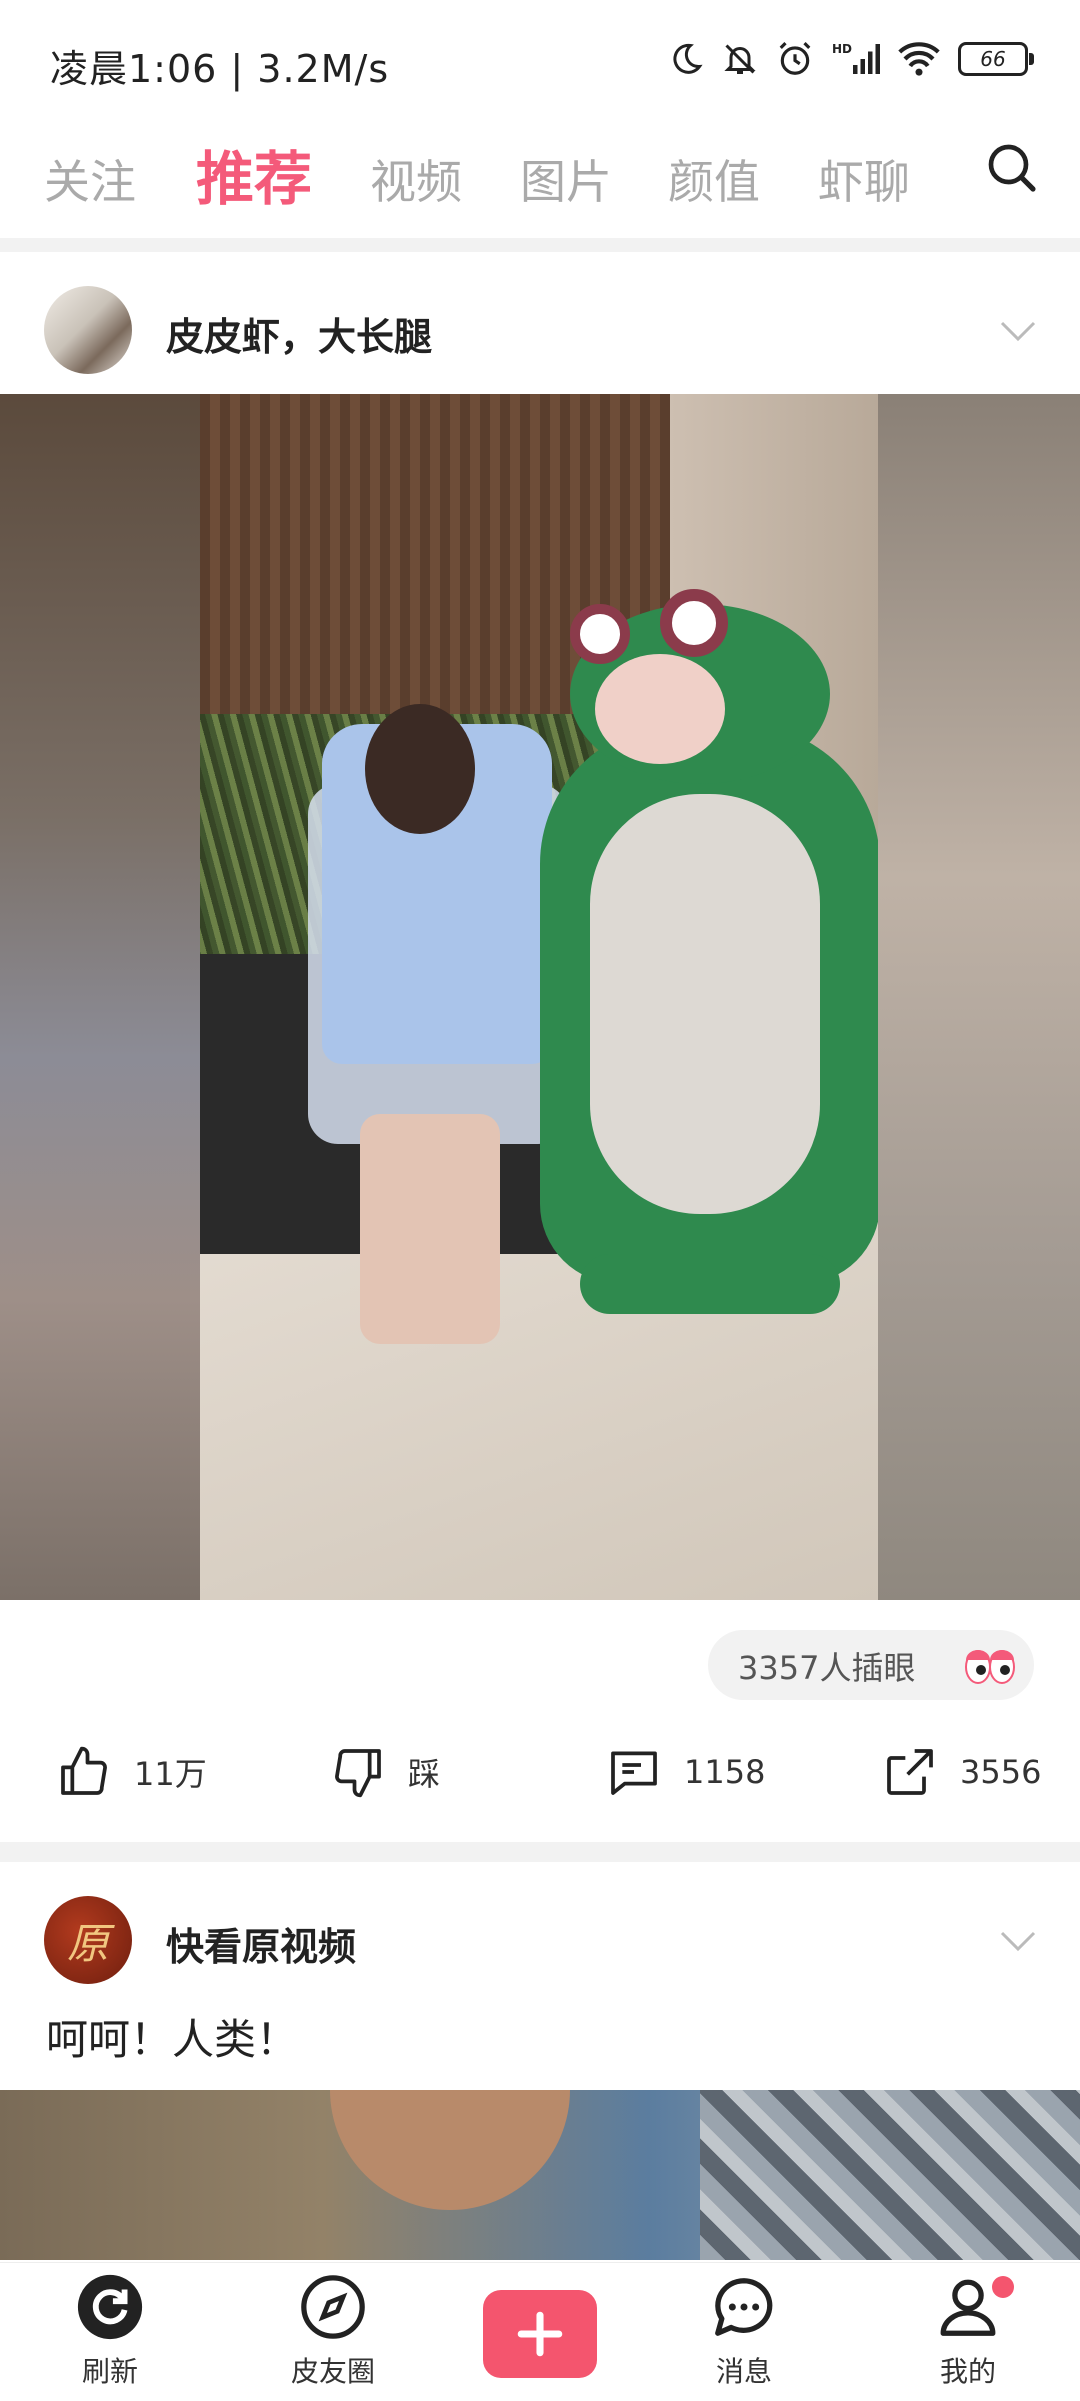 Image resolution: width=1080 pixels, height=2401 pixels. I want to click on tab-follow: 关注, so click(90, 179).